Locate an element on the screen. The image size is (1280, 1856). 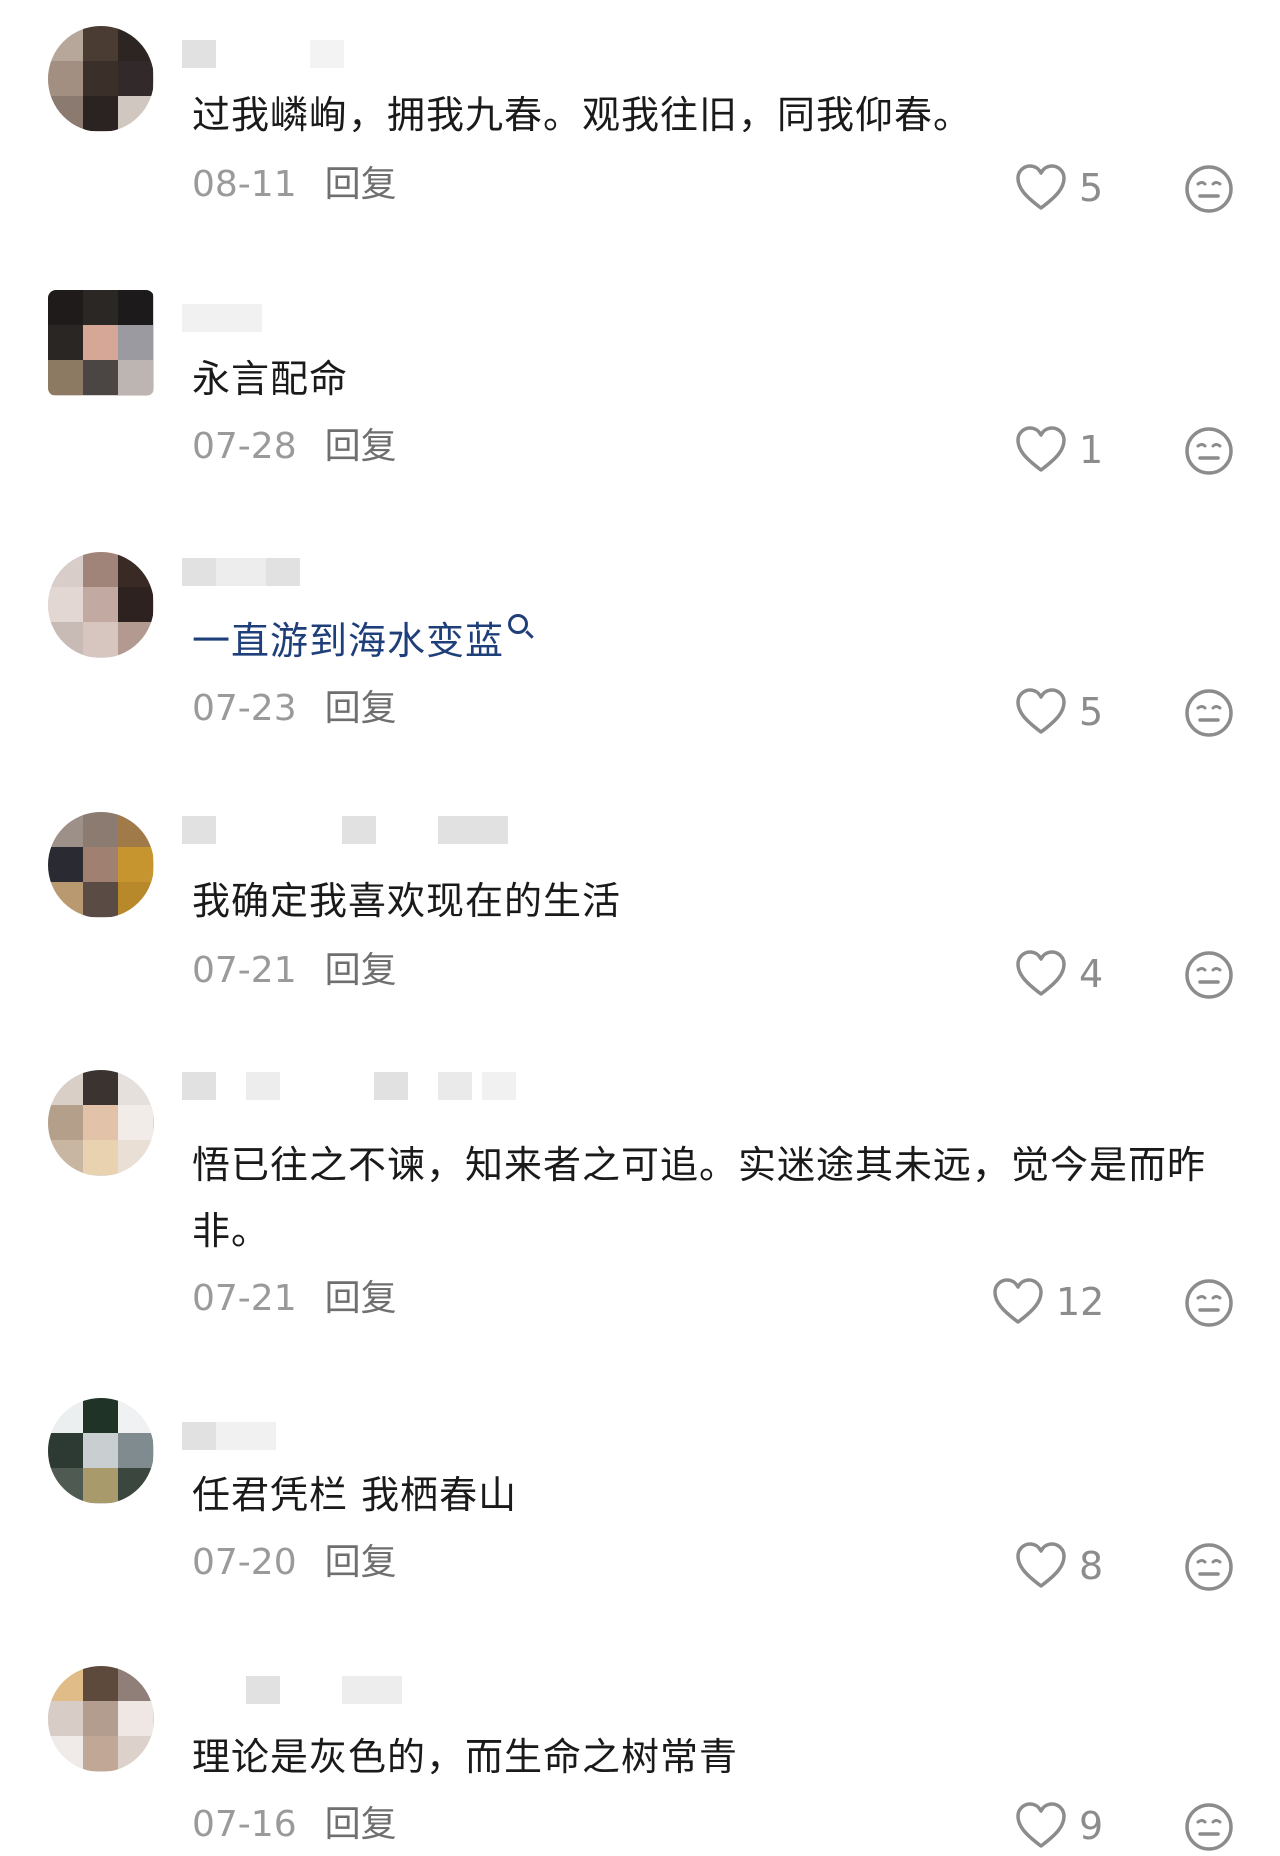
comment-meta: 07-28 回复 is located at coordinates (294, 447).